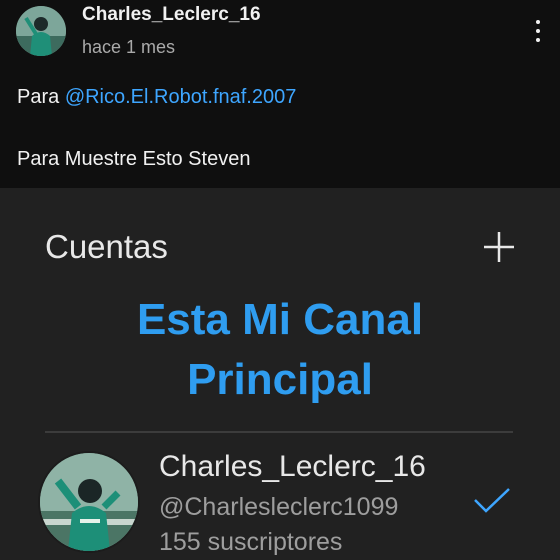  What do you see at coordinates (280, 379) in the screenshot?
I see `overlay-line-2: Principal` at bounding box center [280, 379].